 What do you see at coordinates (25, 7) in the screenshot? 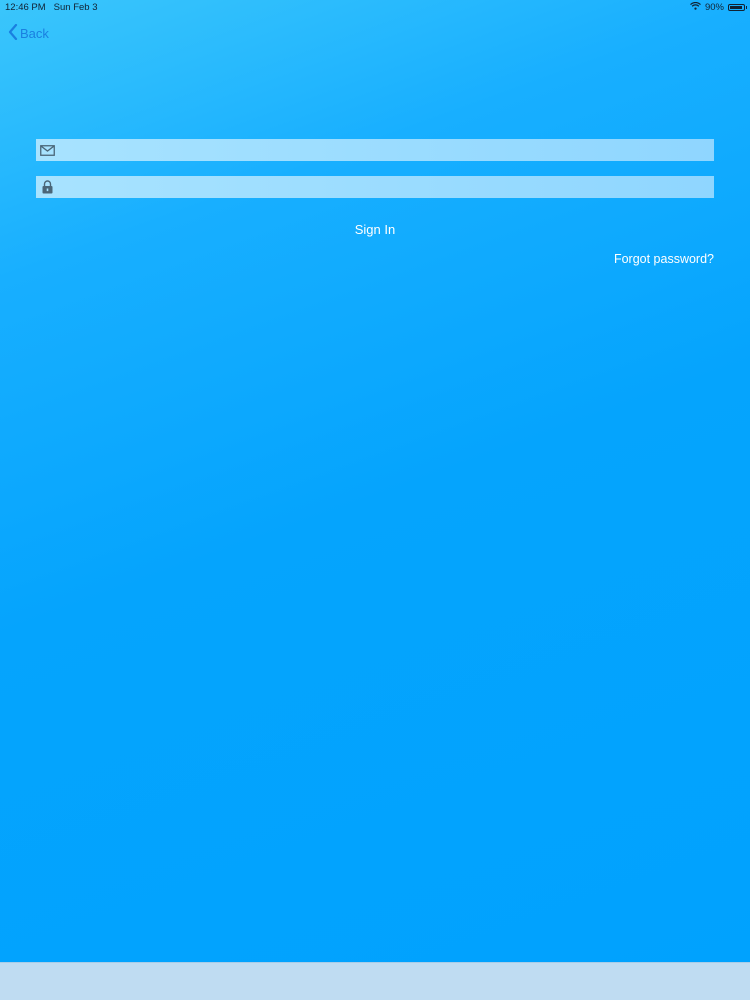
I see `status-time: 12:46 PM` at bounding box center [25, 7].